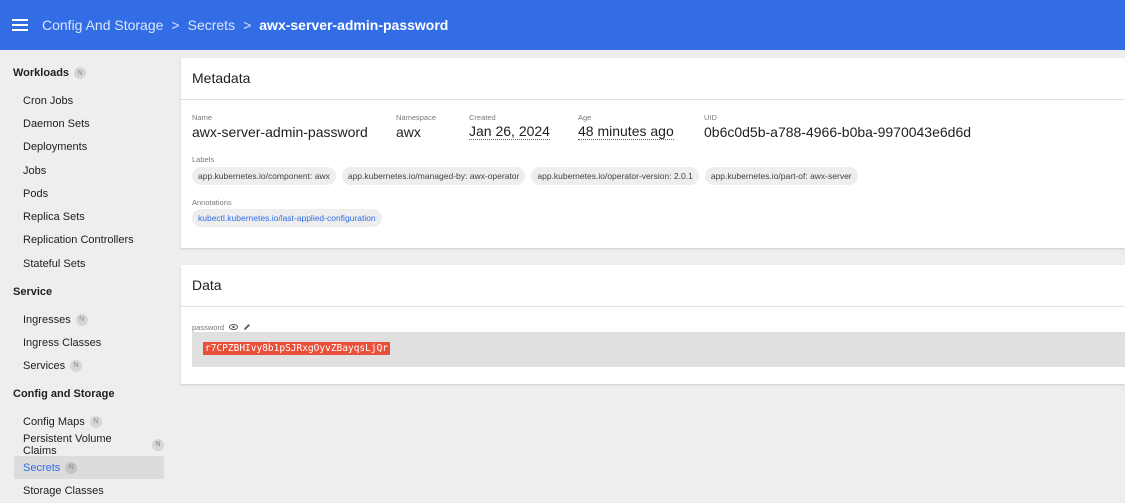  What do you see at coordinates (408, 132) in the screenshot?
I see `namespace-value: awx` at bounding box center [408, 132].